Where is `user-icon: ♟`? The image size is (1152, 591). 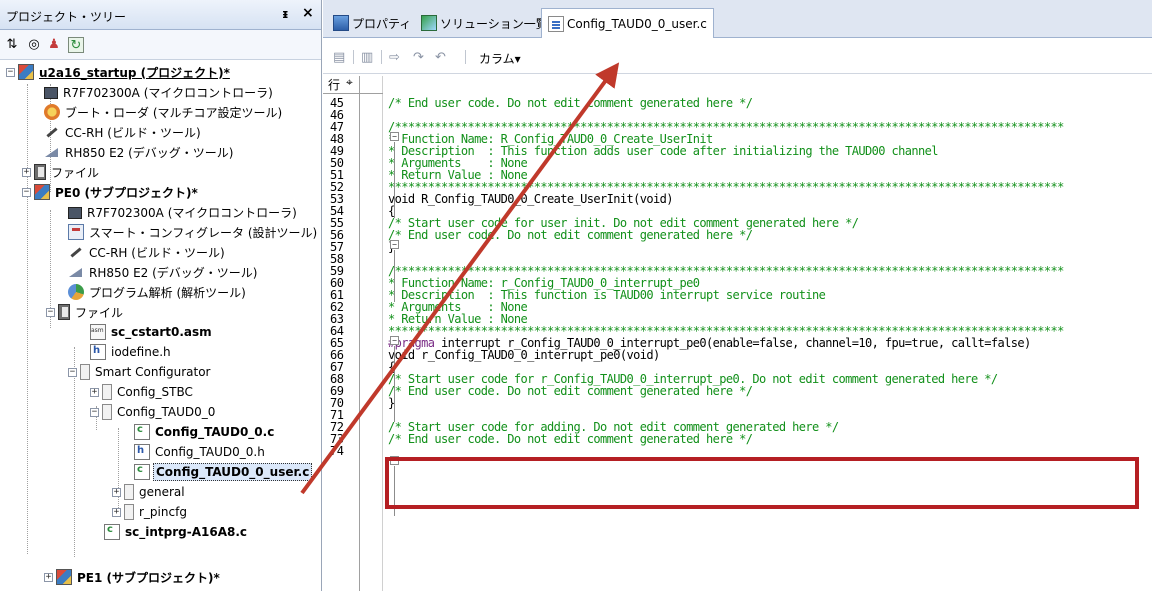 user-icon: ♟ is located at coordinates (54, 45).